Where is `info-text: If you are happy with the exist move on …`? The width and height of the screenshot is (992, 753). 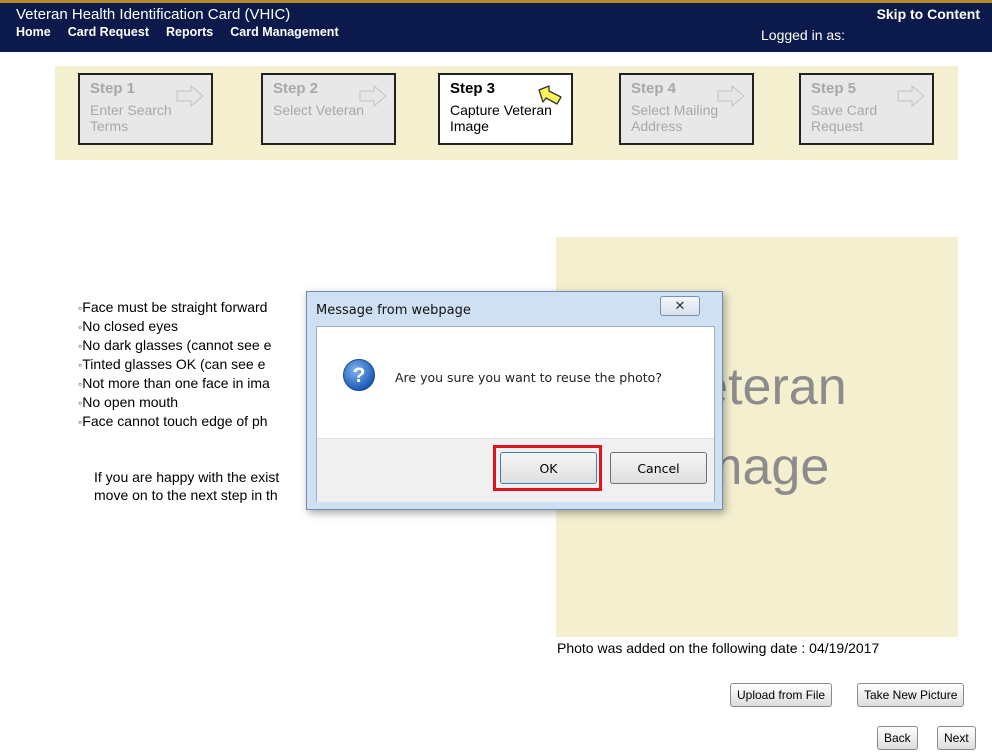
info-text: If you are happy with the exist move on … is located at coordinates (187, 486).